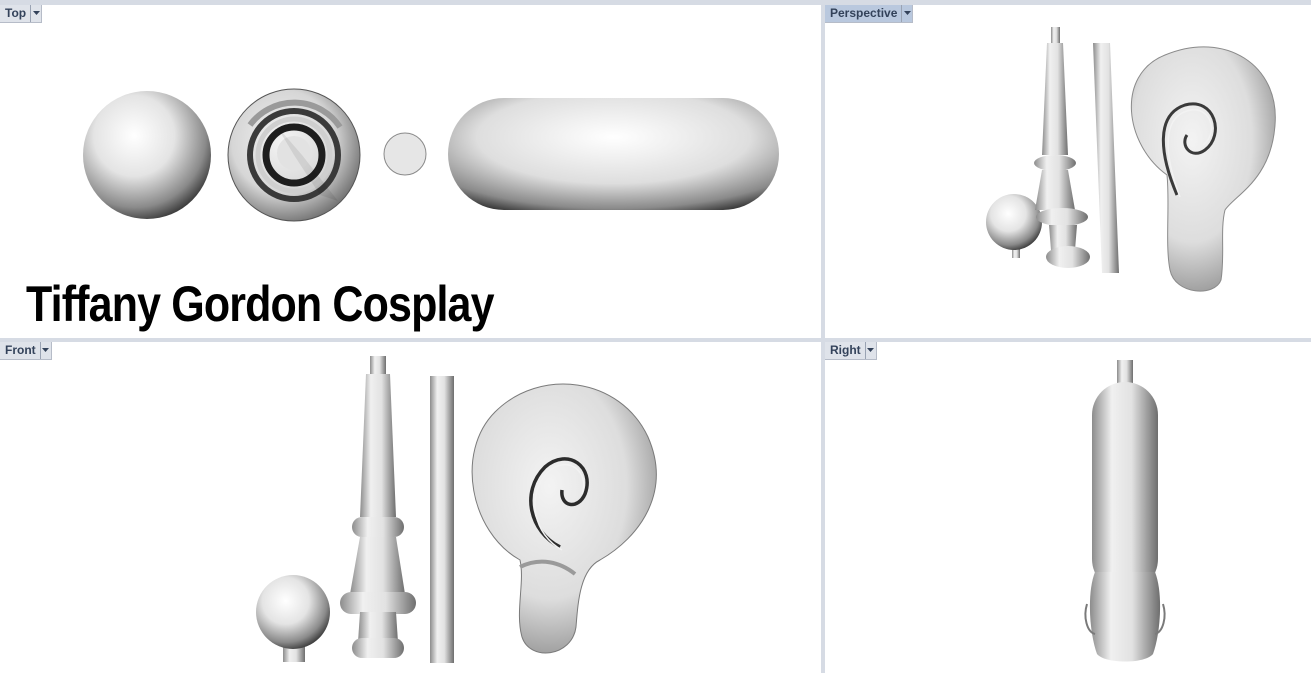  I want to click on viewport-label-front: Front, so click(20, 350).